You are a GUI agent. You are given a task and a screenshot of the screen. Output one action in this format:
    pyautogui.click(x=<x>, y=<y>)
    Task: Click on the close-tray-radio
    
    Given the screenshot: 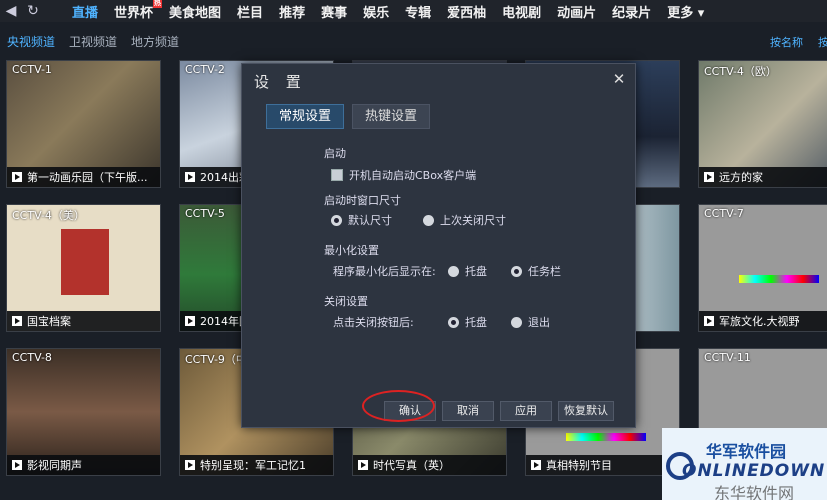 What is the action you would take?
    pyautogui.click(x=453, y=322)
    